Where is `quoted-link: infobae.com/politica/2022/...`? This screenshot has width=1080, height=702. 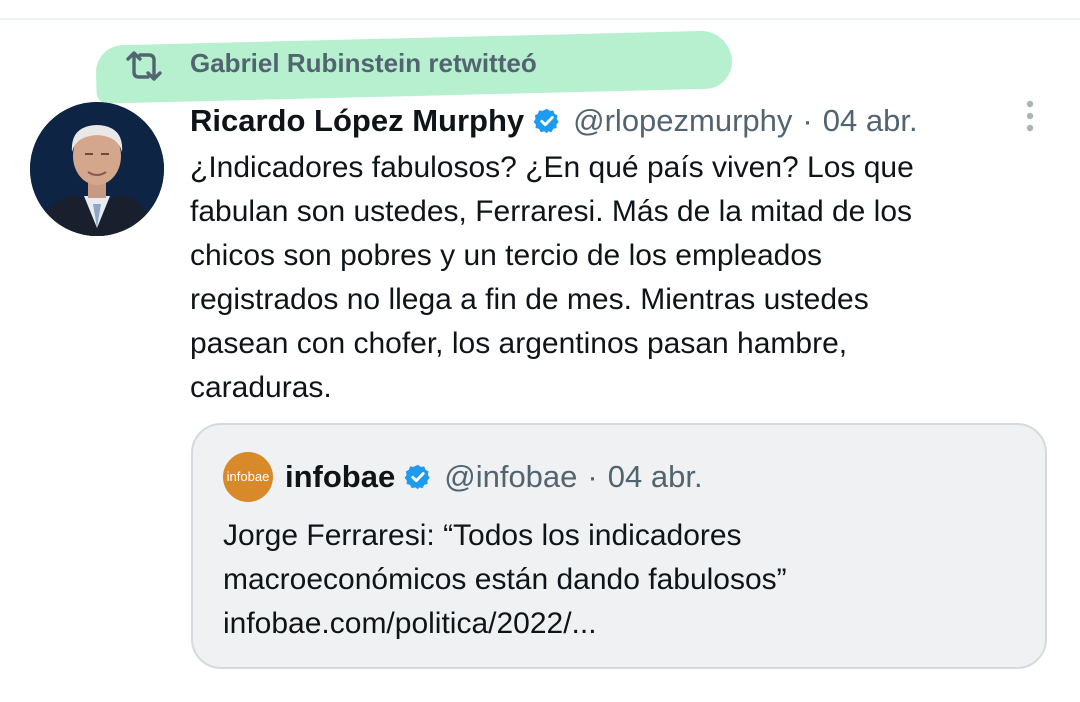
quoted-link: infobae.com/politica/2022/... is located at coordinates (623, 624).